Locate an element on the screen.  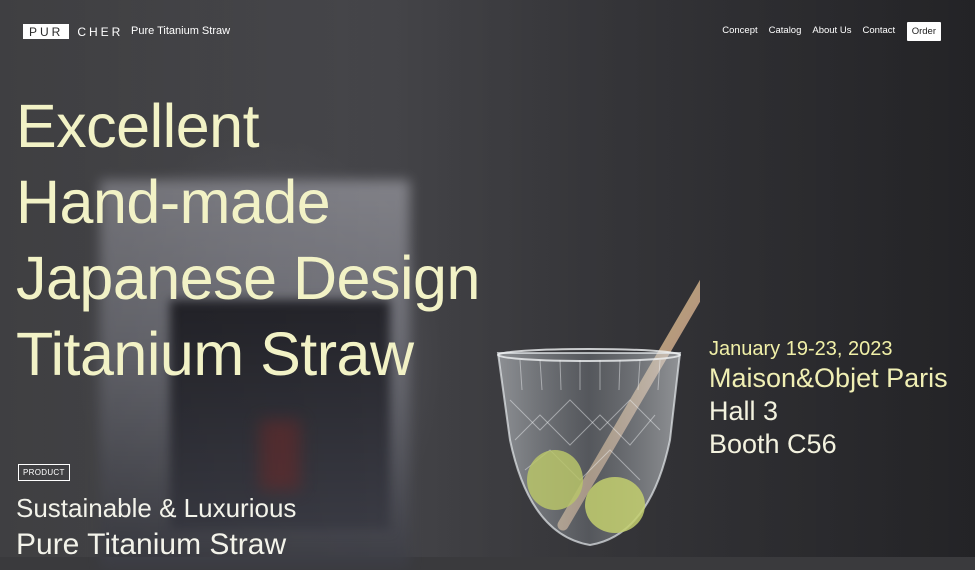
headline-line-2: Hand-made is located at coordinates (173, 202).